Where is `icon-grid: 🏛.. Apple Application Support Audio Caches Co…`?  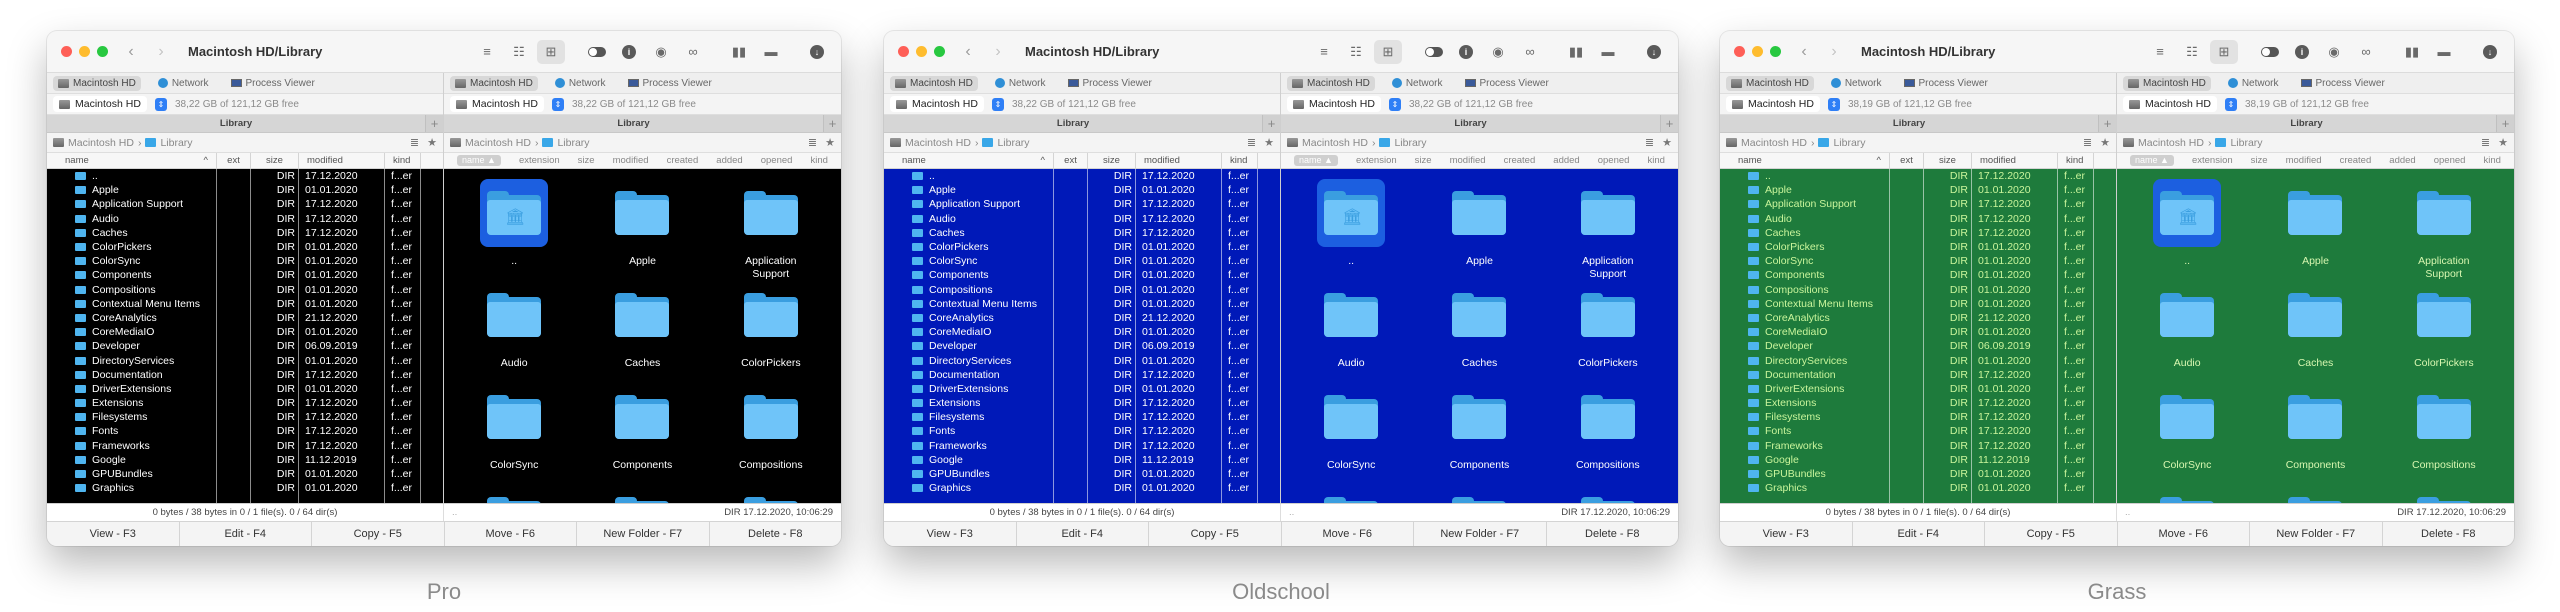
icon-grid: 🏛.. Apple Application Support Audio Caches Co… is located at coordinates (2315, 336).